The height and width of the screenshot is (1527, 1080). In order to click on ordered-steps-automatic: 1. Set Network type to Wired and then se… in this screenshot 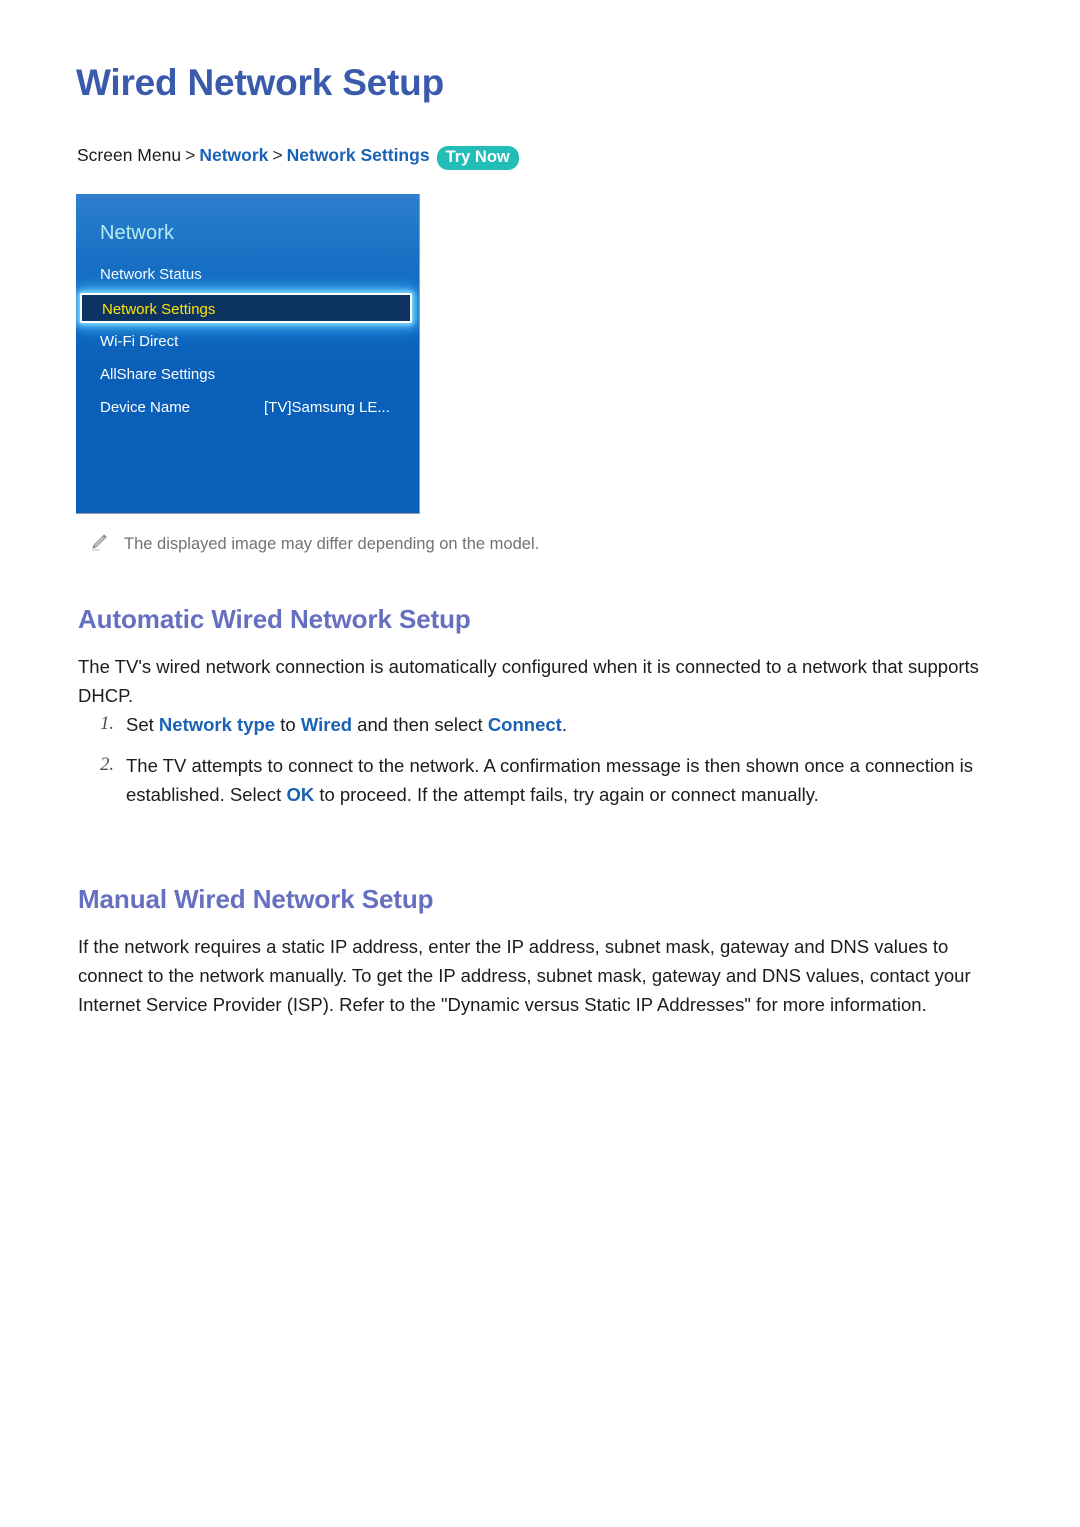, I will do `click(538, 765)`.